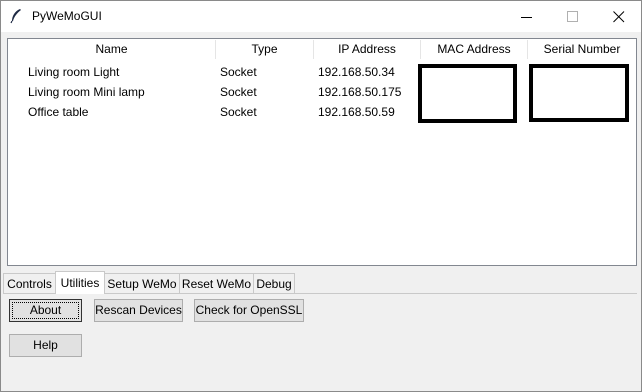 Image resolution: width=642 pixels, height=392 pixels. What do you see at coordinates (321, 16) in the screenshot?
I see `title-bar: PyWeMoGUI` at bounding box center [321, 16].